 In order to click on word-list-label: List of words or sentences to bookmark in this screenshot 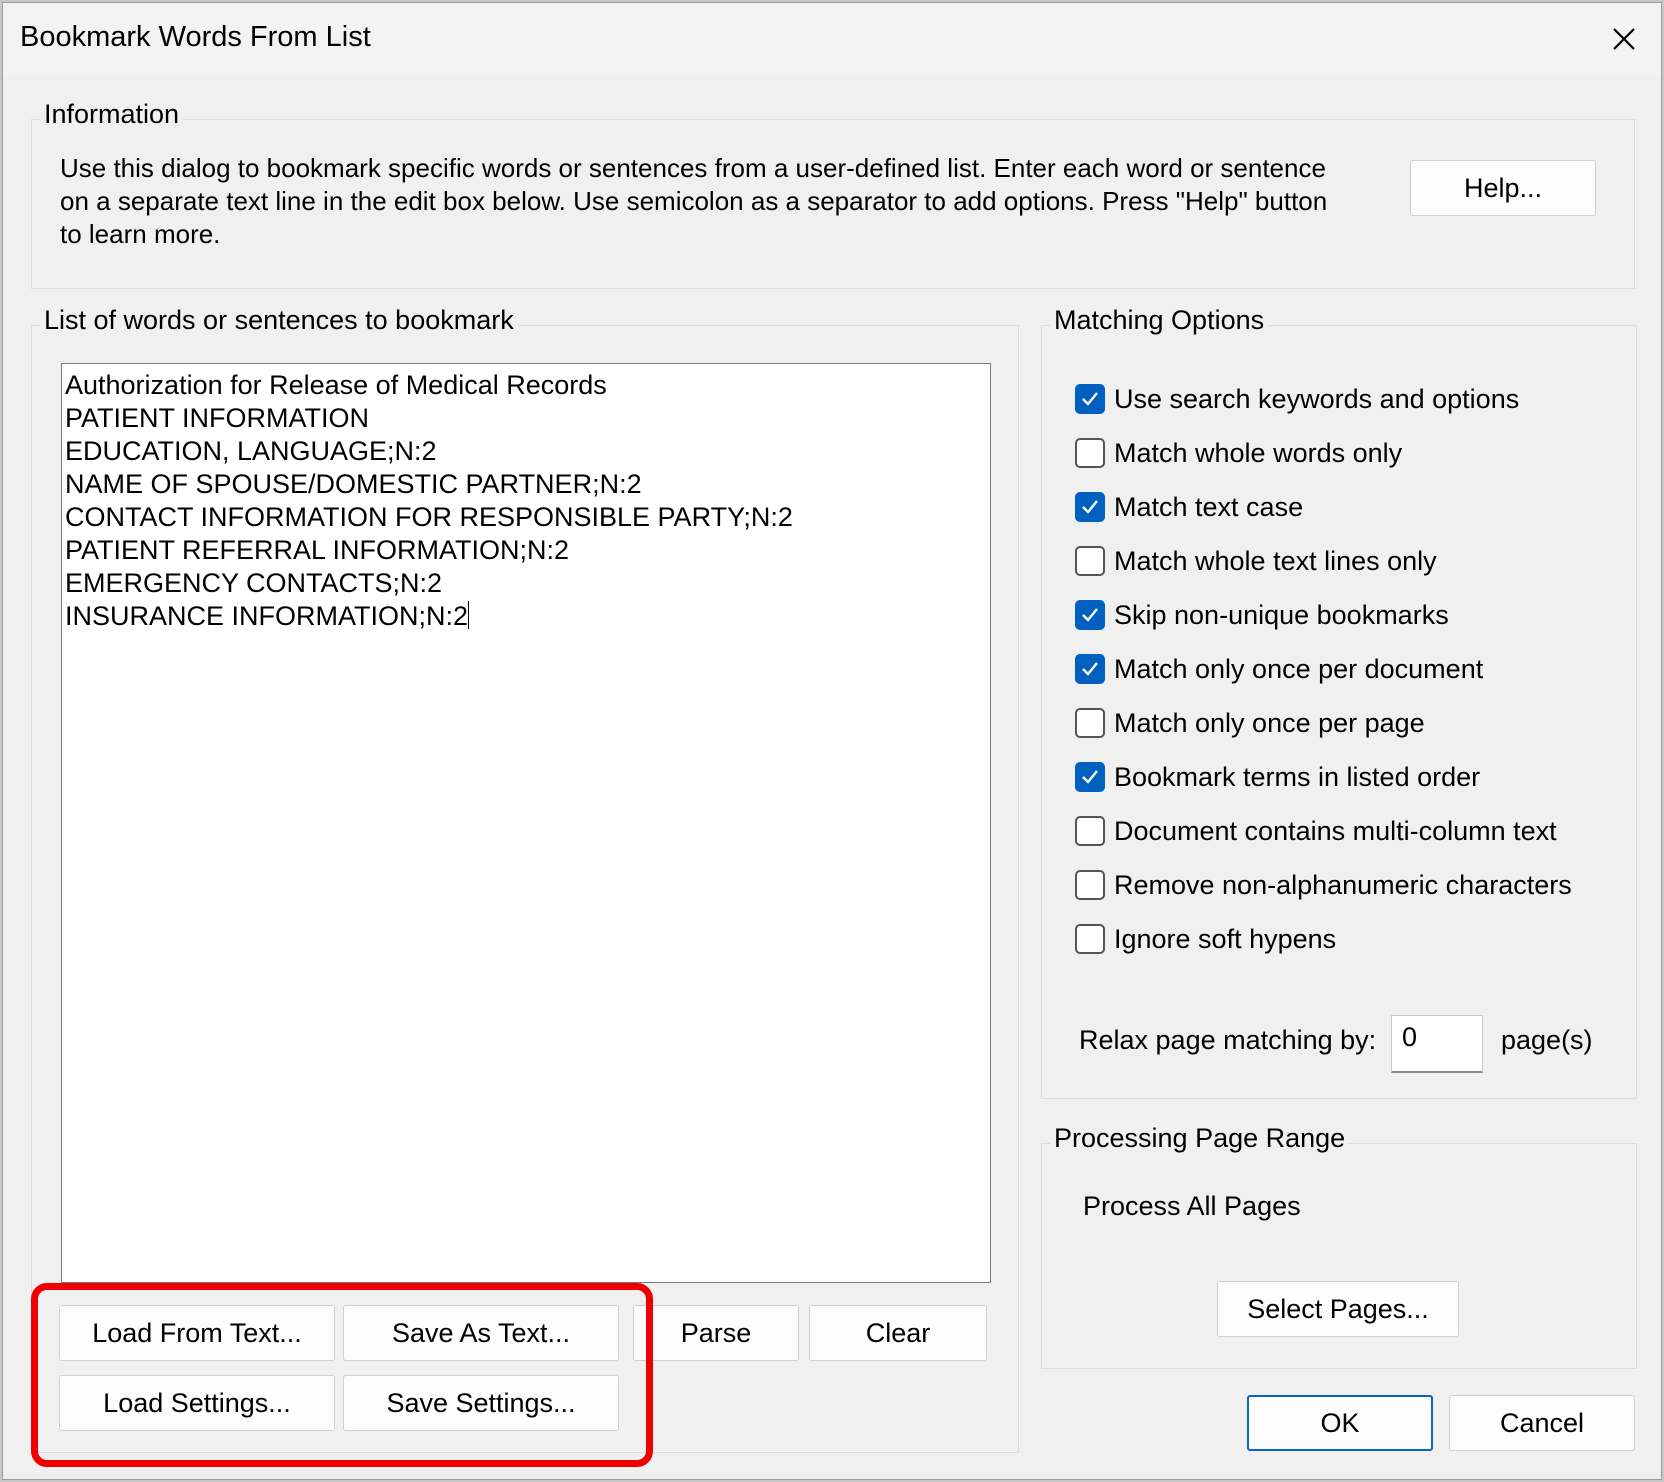, I will do `click(279, 320)`.